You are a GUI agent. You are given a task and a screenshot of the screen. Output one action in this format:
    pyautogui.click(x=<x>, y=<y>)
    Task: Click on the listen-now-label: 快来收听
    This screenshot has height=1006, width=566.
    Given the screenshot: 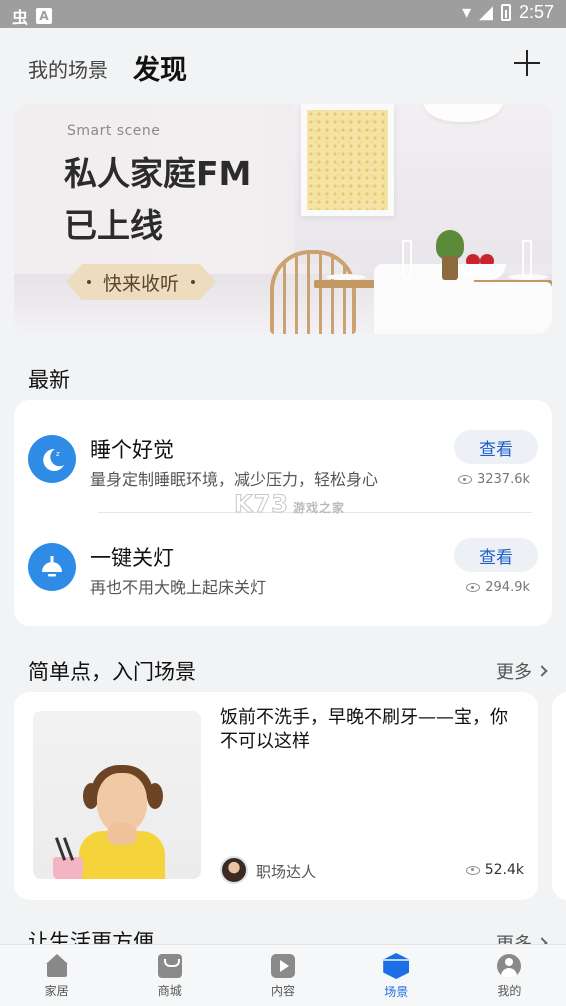 What is the action you would take?
    pyautogui.click(x=140, y=283)
    